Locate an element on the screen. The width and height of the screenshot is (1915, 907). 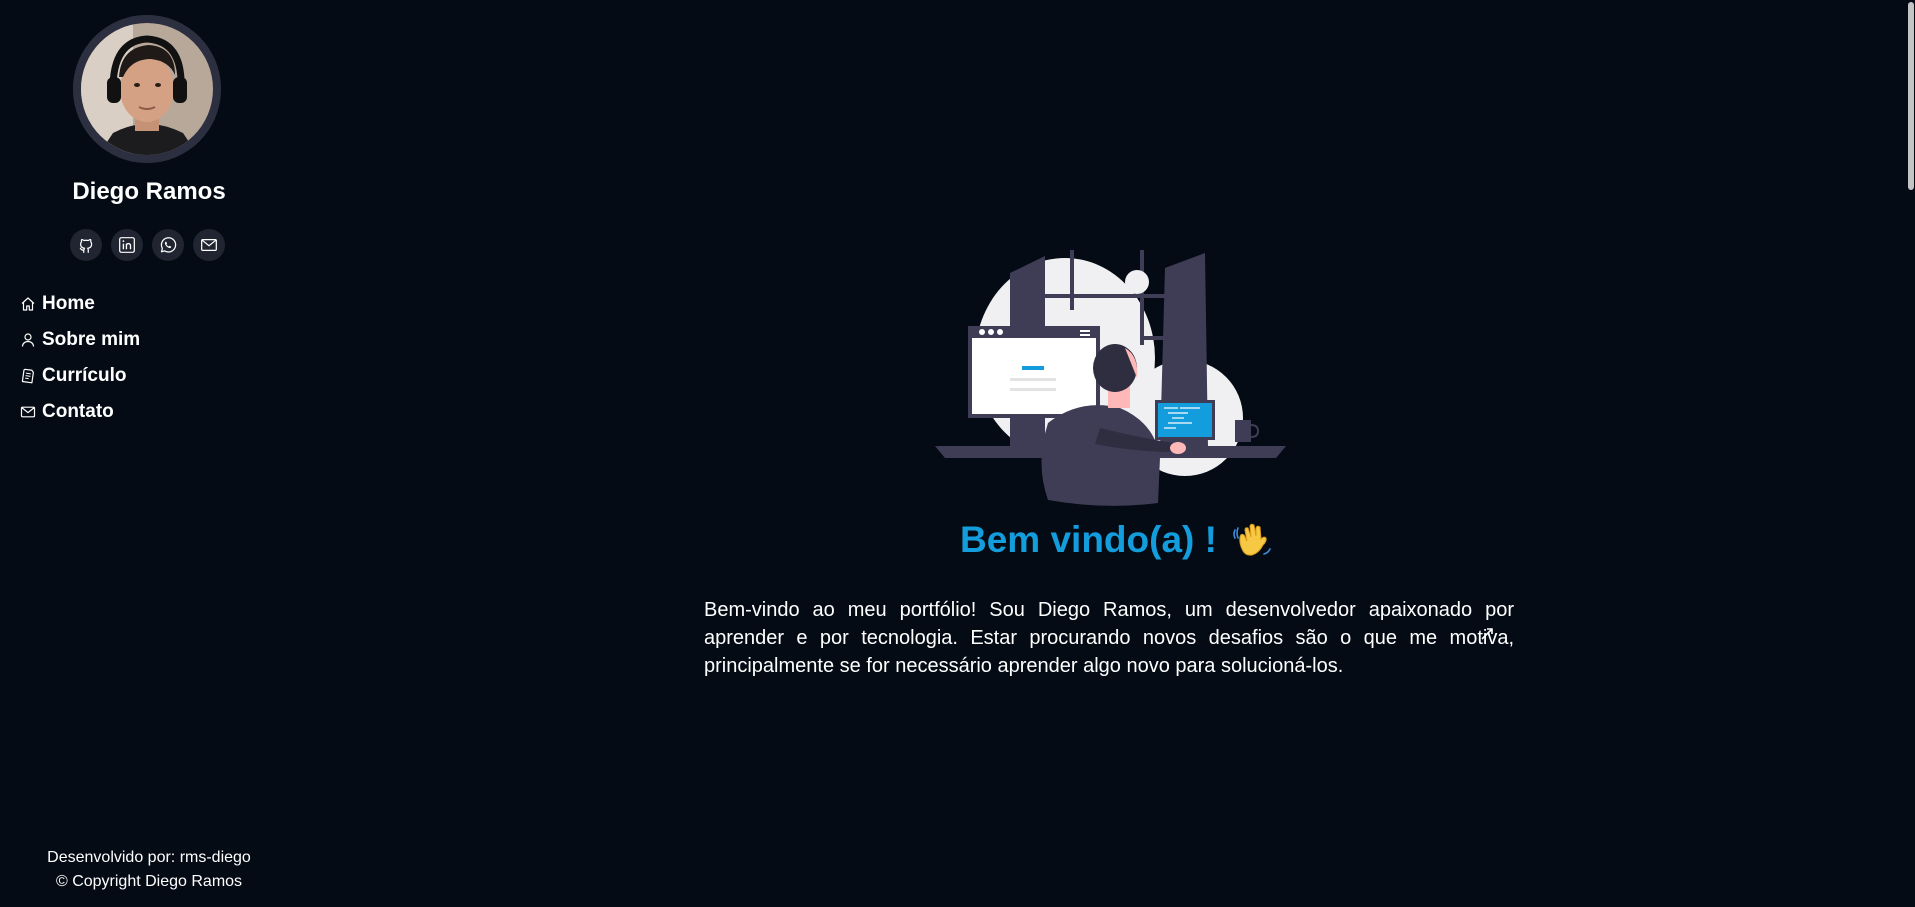
whatsapp-icon is located at coordinates (168, 245).